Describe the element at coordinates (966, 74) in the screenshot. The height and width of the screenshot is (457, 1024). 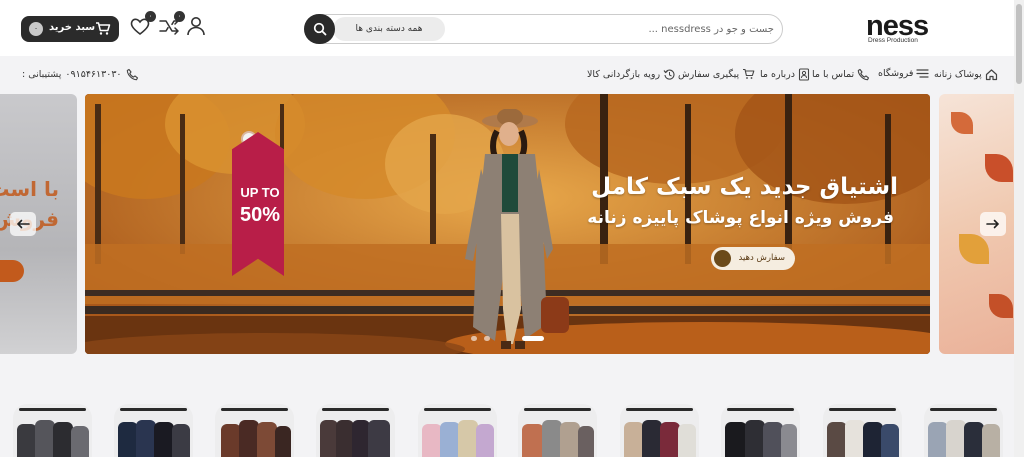
I see `nav-item-women-clothing: پوشاک زنانه` at that location.